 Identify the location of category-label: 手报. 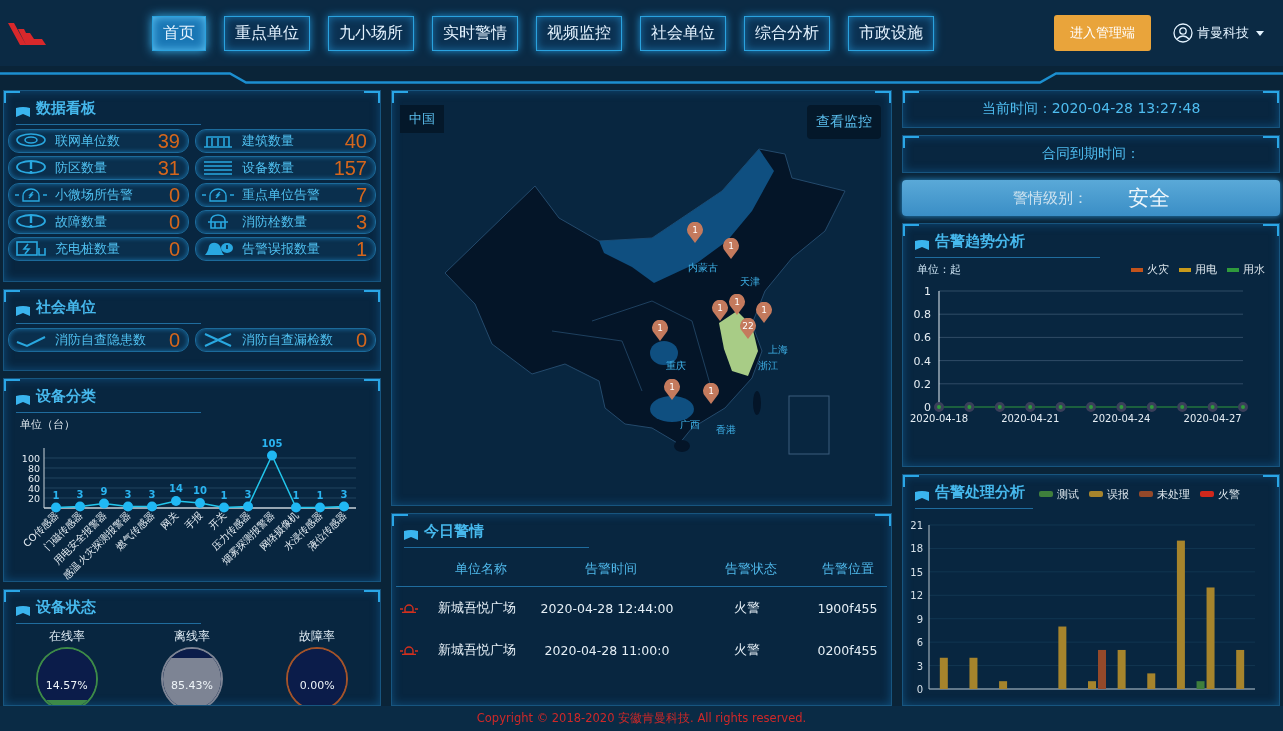
(193, 520).